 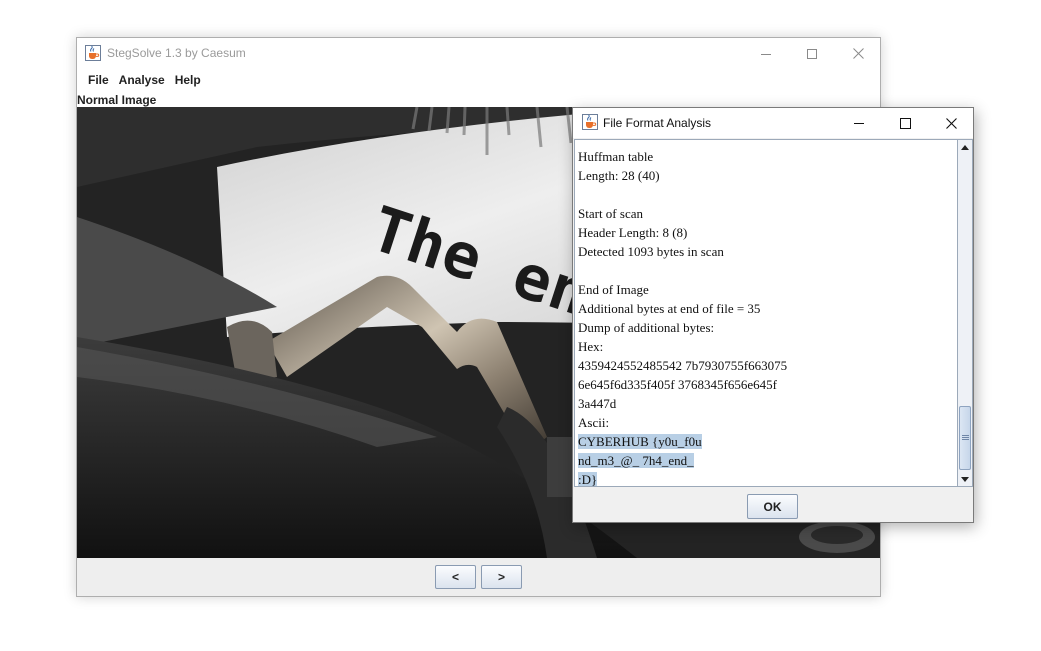 I want to click on text-line: Length: 28 (40), so click(x=619, y=175).